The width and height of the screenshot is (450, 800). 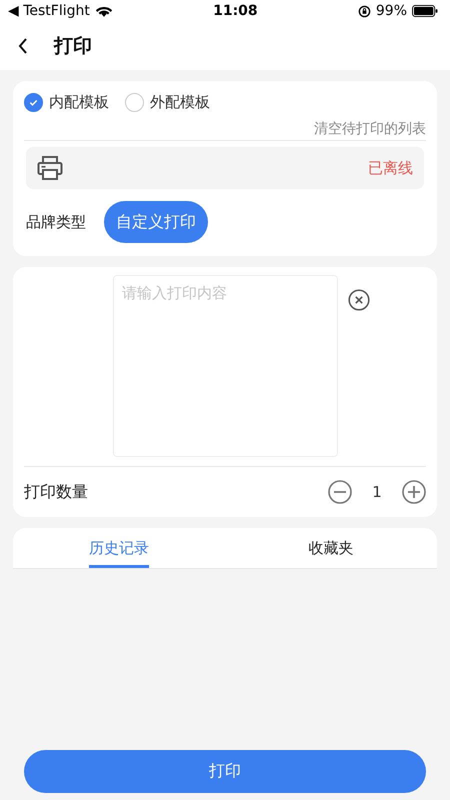 I want to click on print-button: 打印, so click(x=225, y=771).